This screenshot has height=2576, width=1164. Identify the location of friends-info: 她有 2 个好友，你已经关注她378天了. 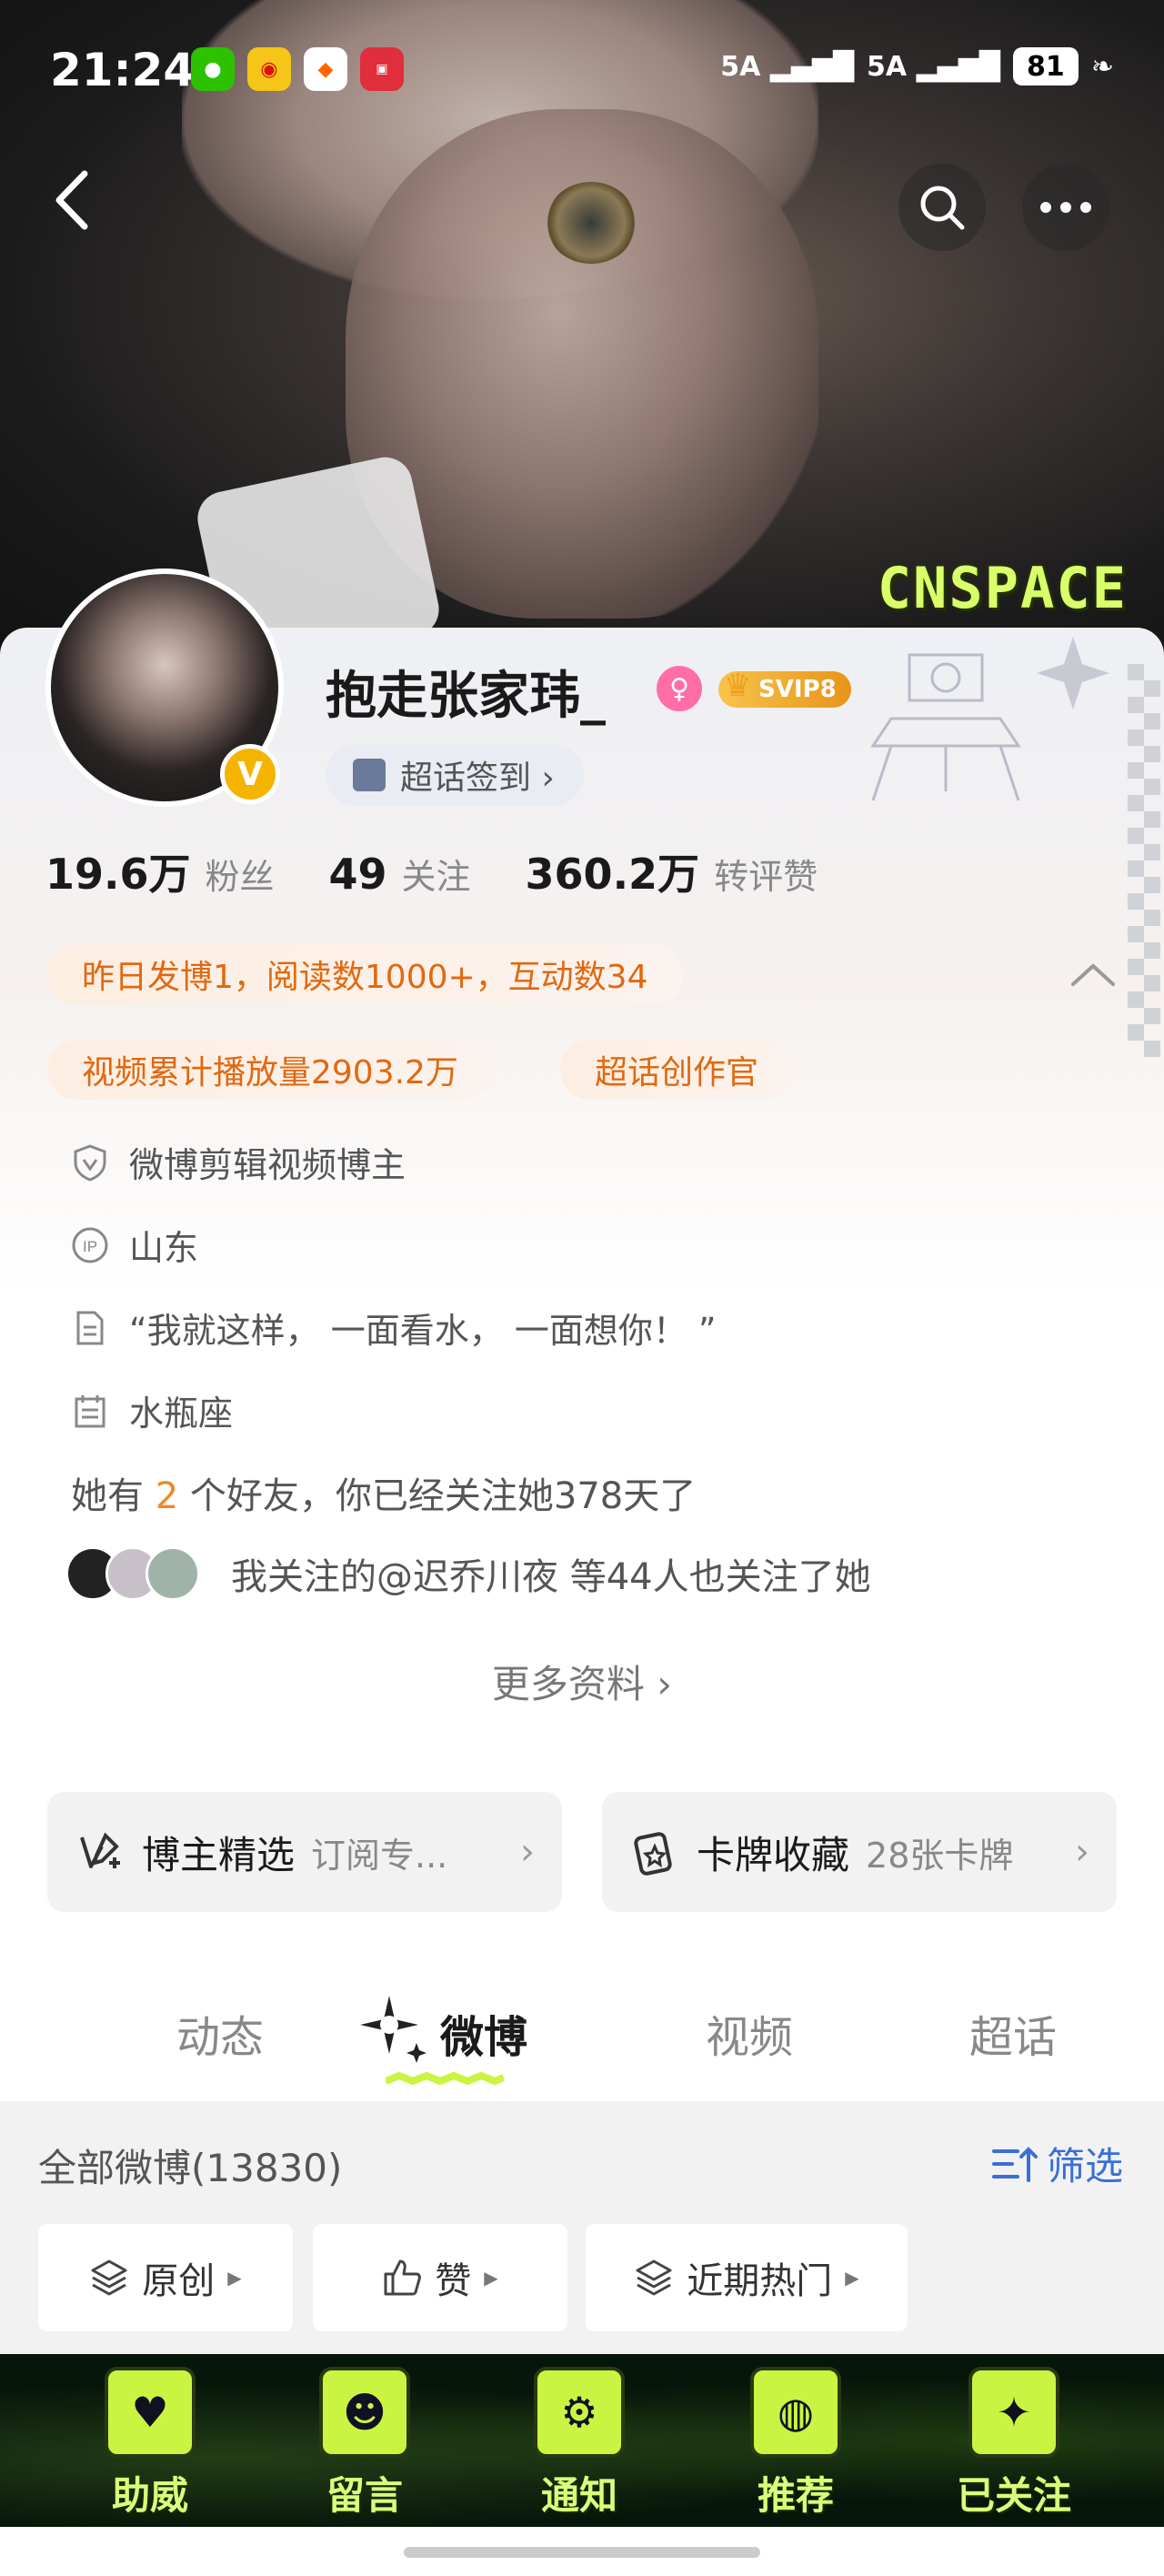
(384, 1492).